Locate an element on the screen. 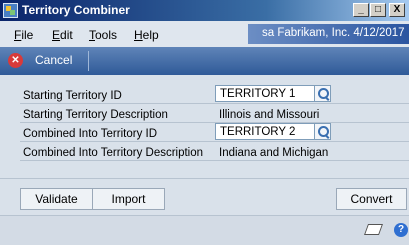 Image resolution: width=409 pixels, height=245 pixels. combined-territory-id-label: Combined Into Territory ID is located at coordinates (90, 134).